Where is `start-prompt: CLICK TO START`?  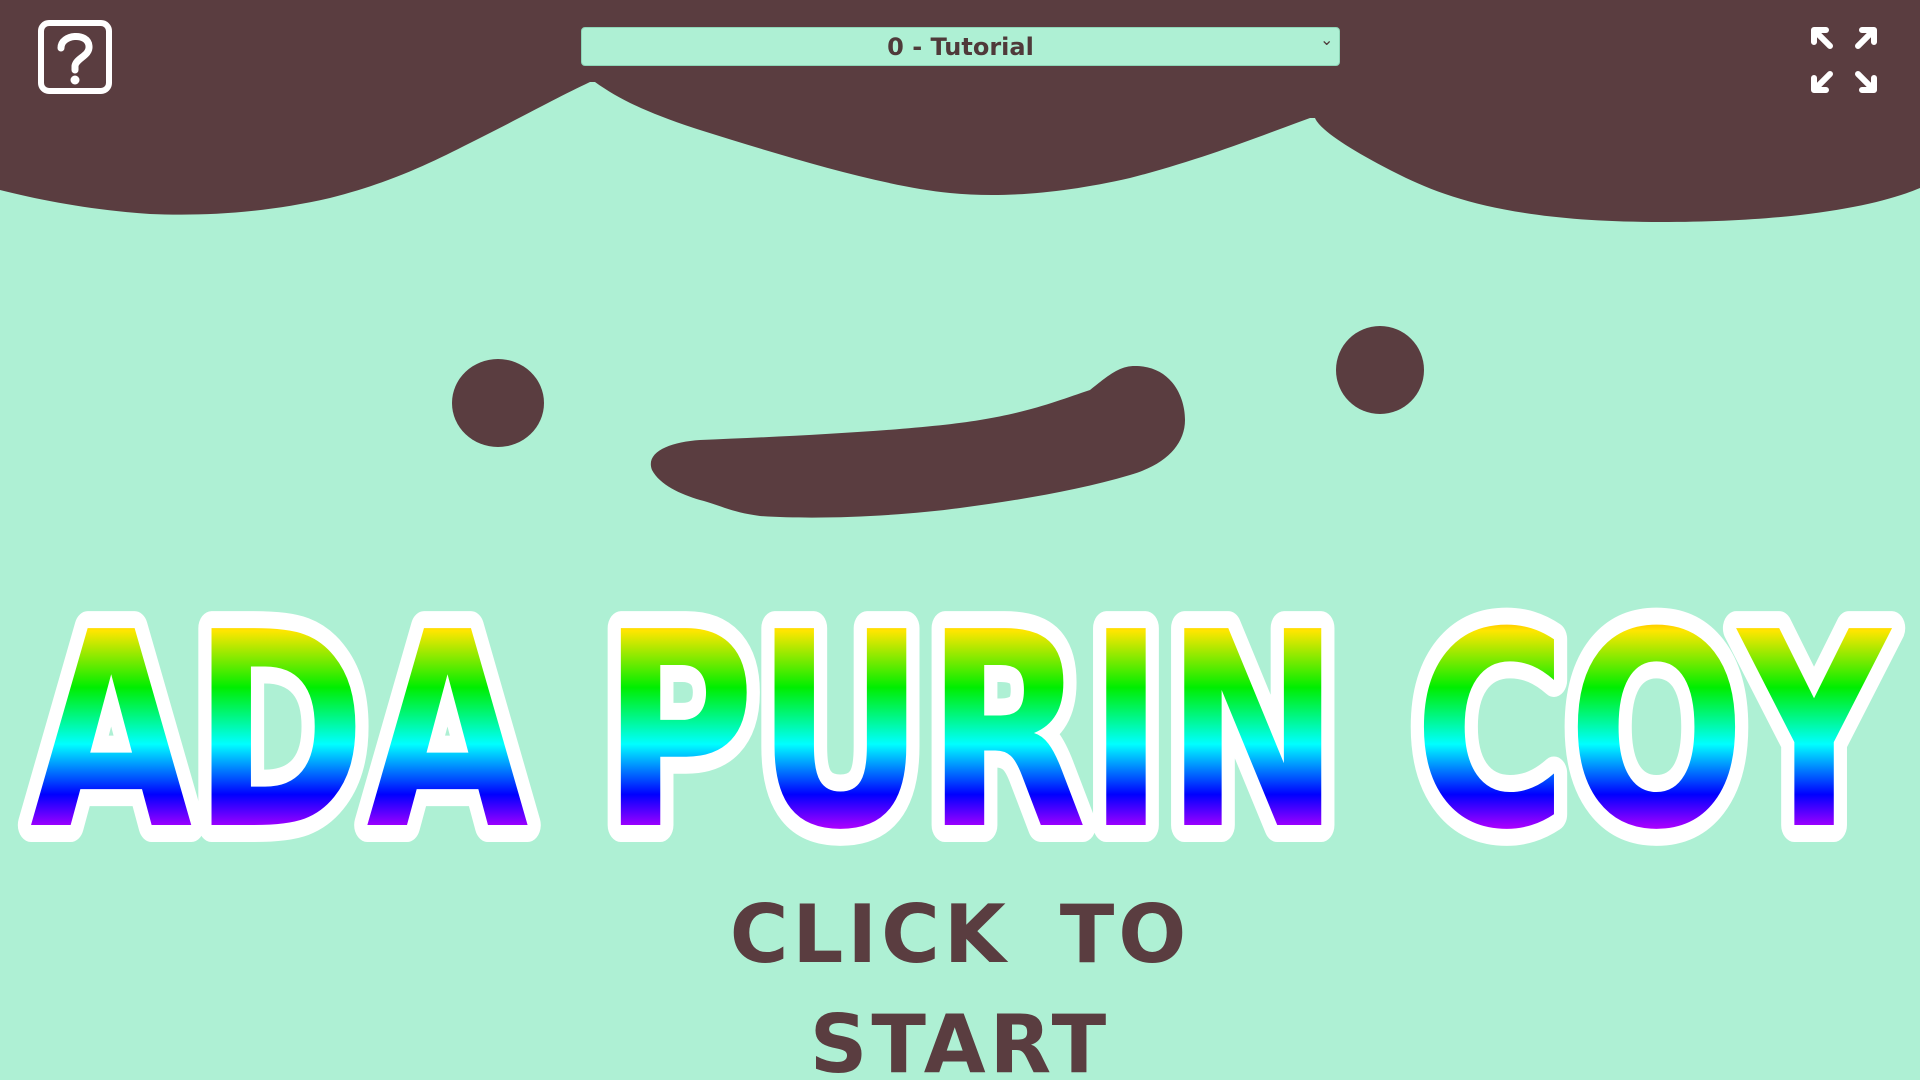 start-prompt: CLICK TO START is located at coordinates (960, 980).